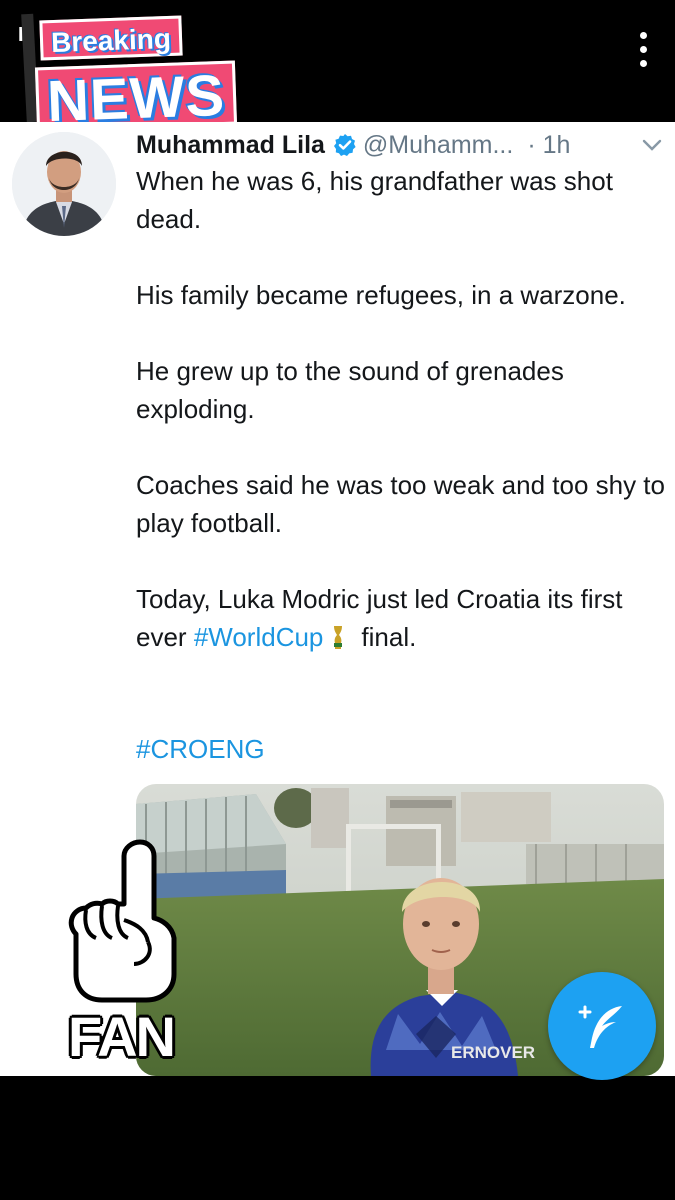 The image size is (675, 1200). I want to click on hashtag-croeng-link: #CROENG, so click(200, 749).